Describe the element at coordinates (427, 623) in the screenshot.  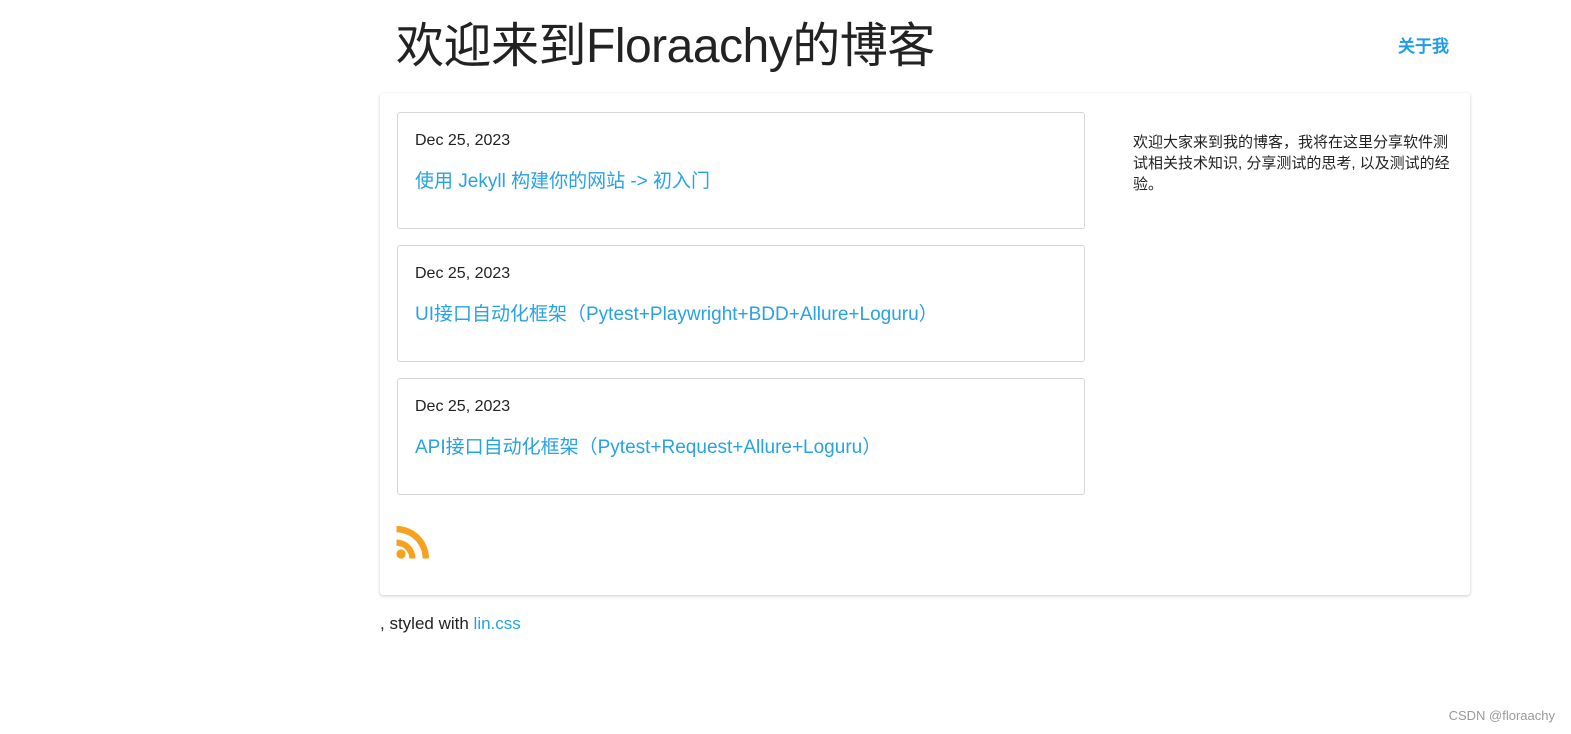
I see `footer-prefix: , styled with` at that location.